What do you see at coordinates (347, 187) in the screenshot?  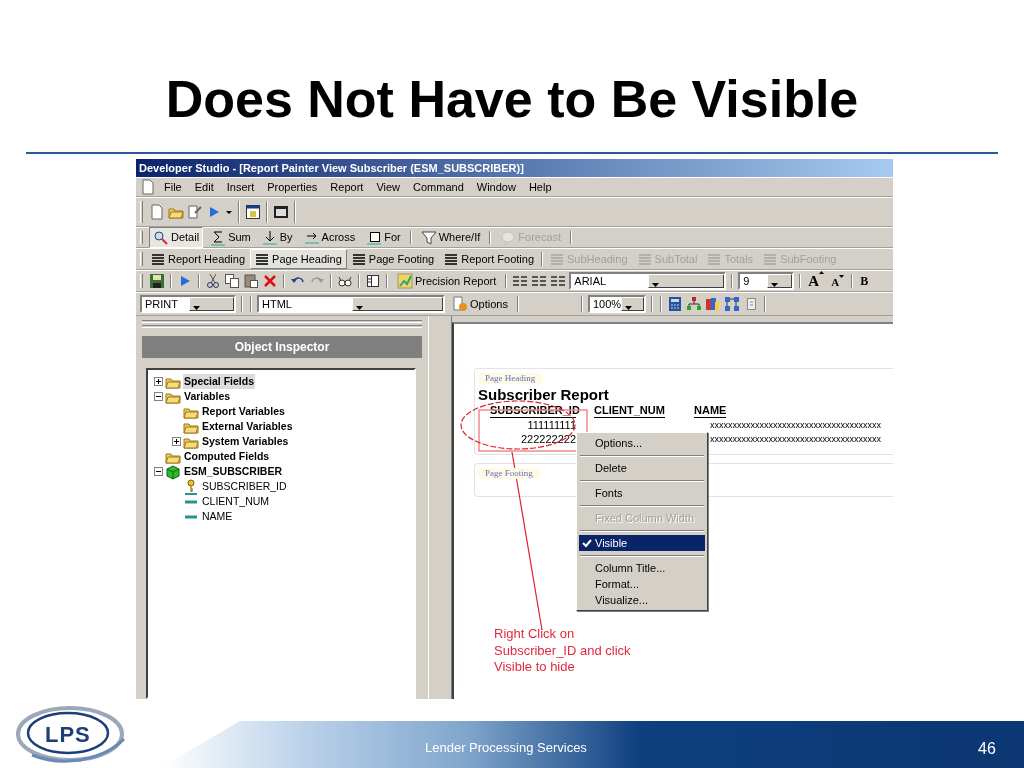 I see `menu-item: Report` at bounding box center [347, 187].